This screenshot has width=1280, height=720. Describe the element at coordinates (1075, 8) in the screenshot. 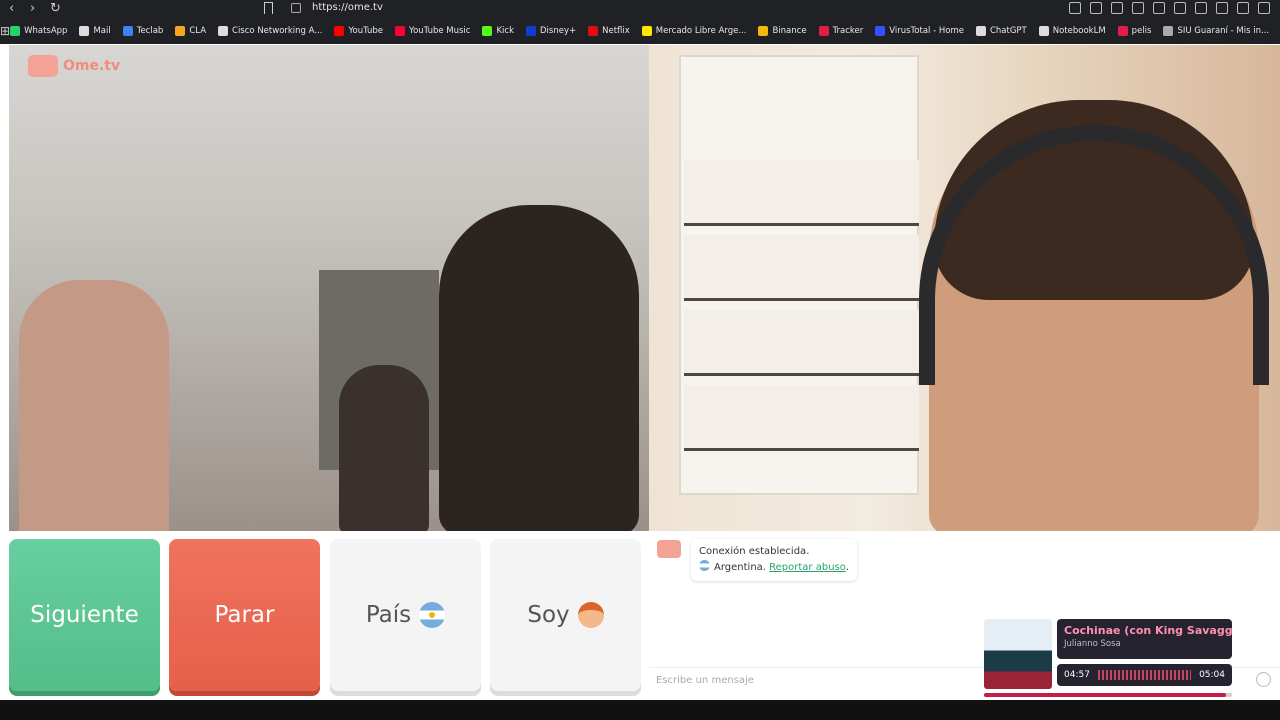

I see `translate-icon` at that location.